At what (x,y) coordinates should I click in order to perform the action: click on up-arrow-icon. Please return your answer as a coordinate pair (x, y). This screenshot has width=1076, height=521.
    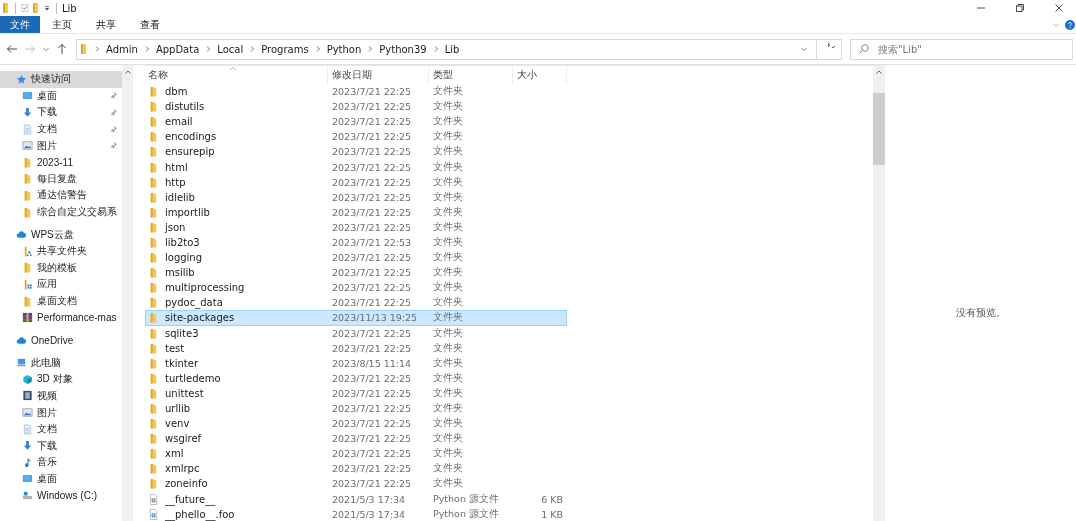
    Looking at the image, I should click on (62, 49).